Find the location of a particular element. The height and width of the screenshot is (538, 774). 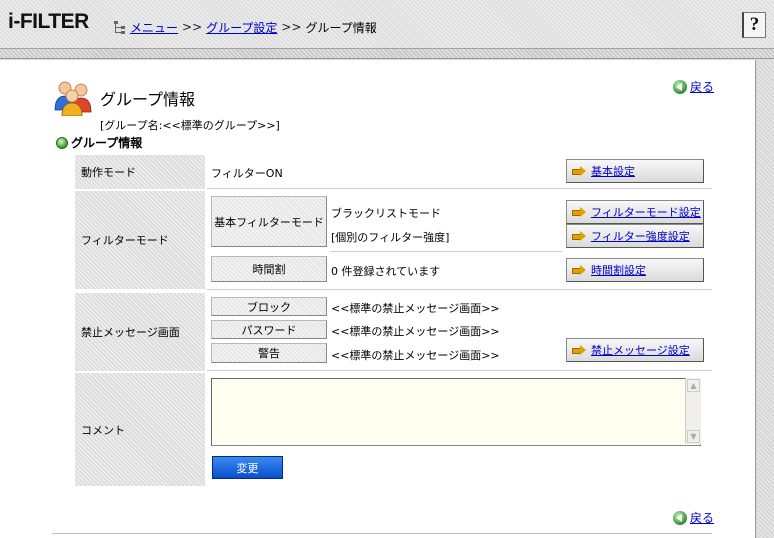

back-link-top: 戻る is located at coordinates (693, 86).